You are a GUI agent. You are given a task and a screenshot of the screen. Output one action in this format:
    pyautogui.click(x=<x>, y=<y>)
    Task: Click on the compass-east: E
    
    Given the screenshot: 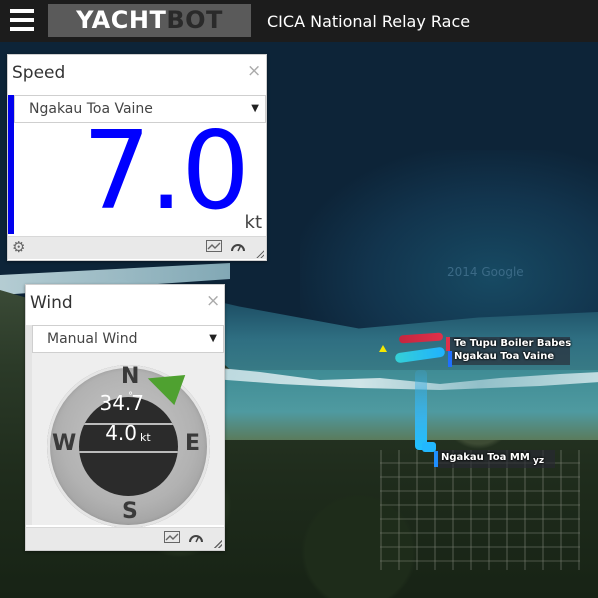 What is the action you would take?
    pyautogui.click(x=193, y=443)
    